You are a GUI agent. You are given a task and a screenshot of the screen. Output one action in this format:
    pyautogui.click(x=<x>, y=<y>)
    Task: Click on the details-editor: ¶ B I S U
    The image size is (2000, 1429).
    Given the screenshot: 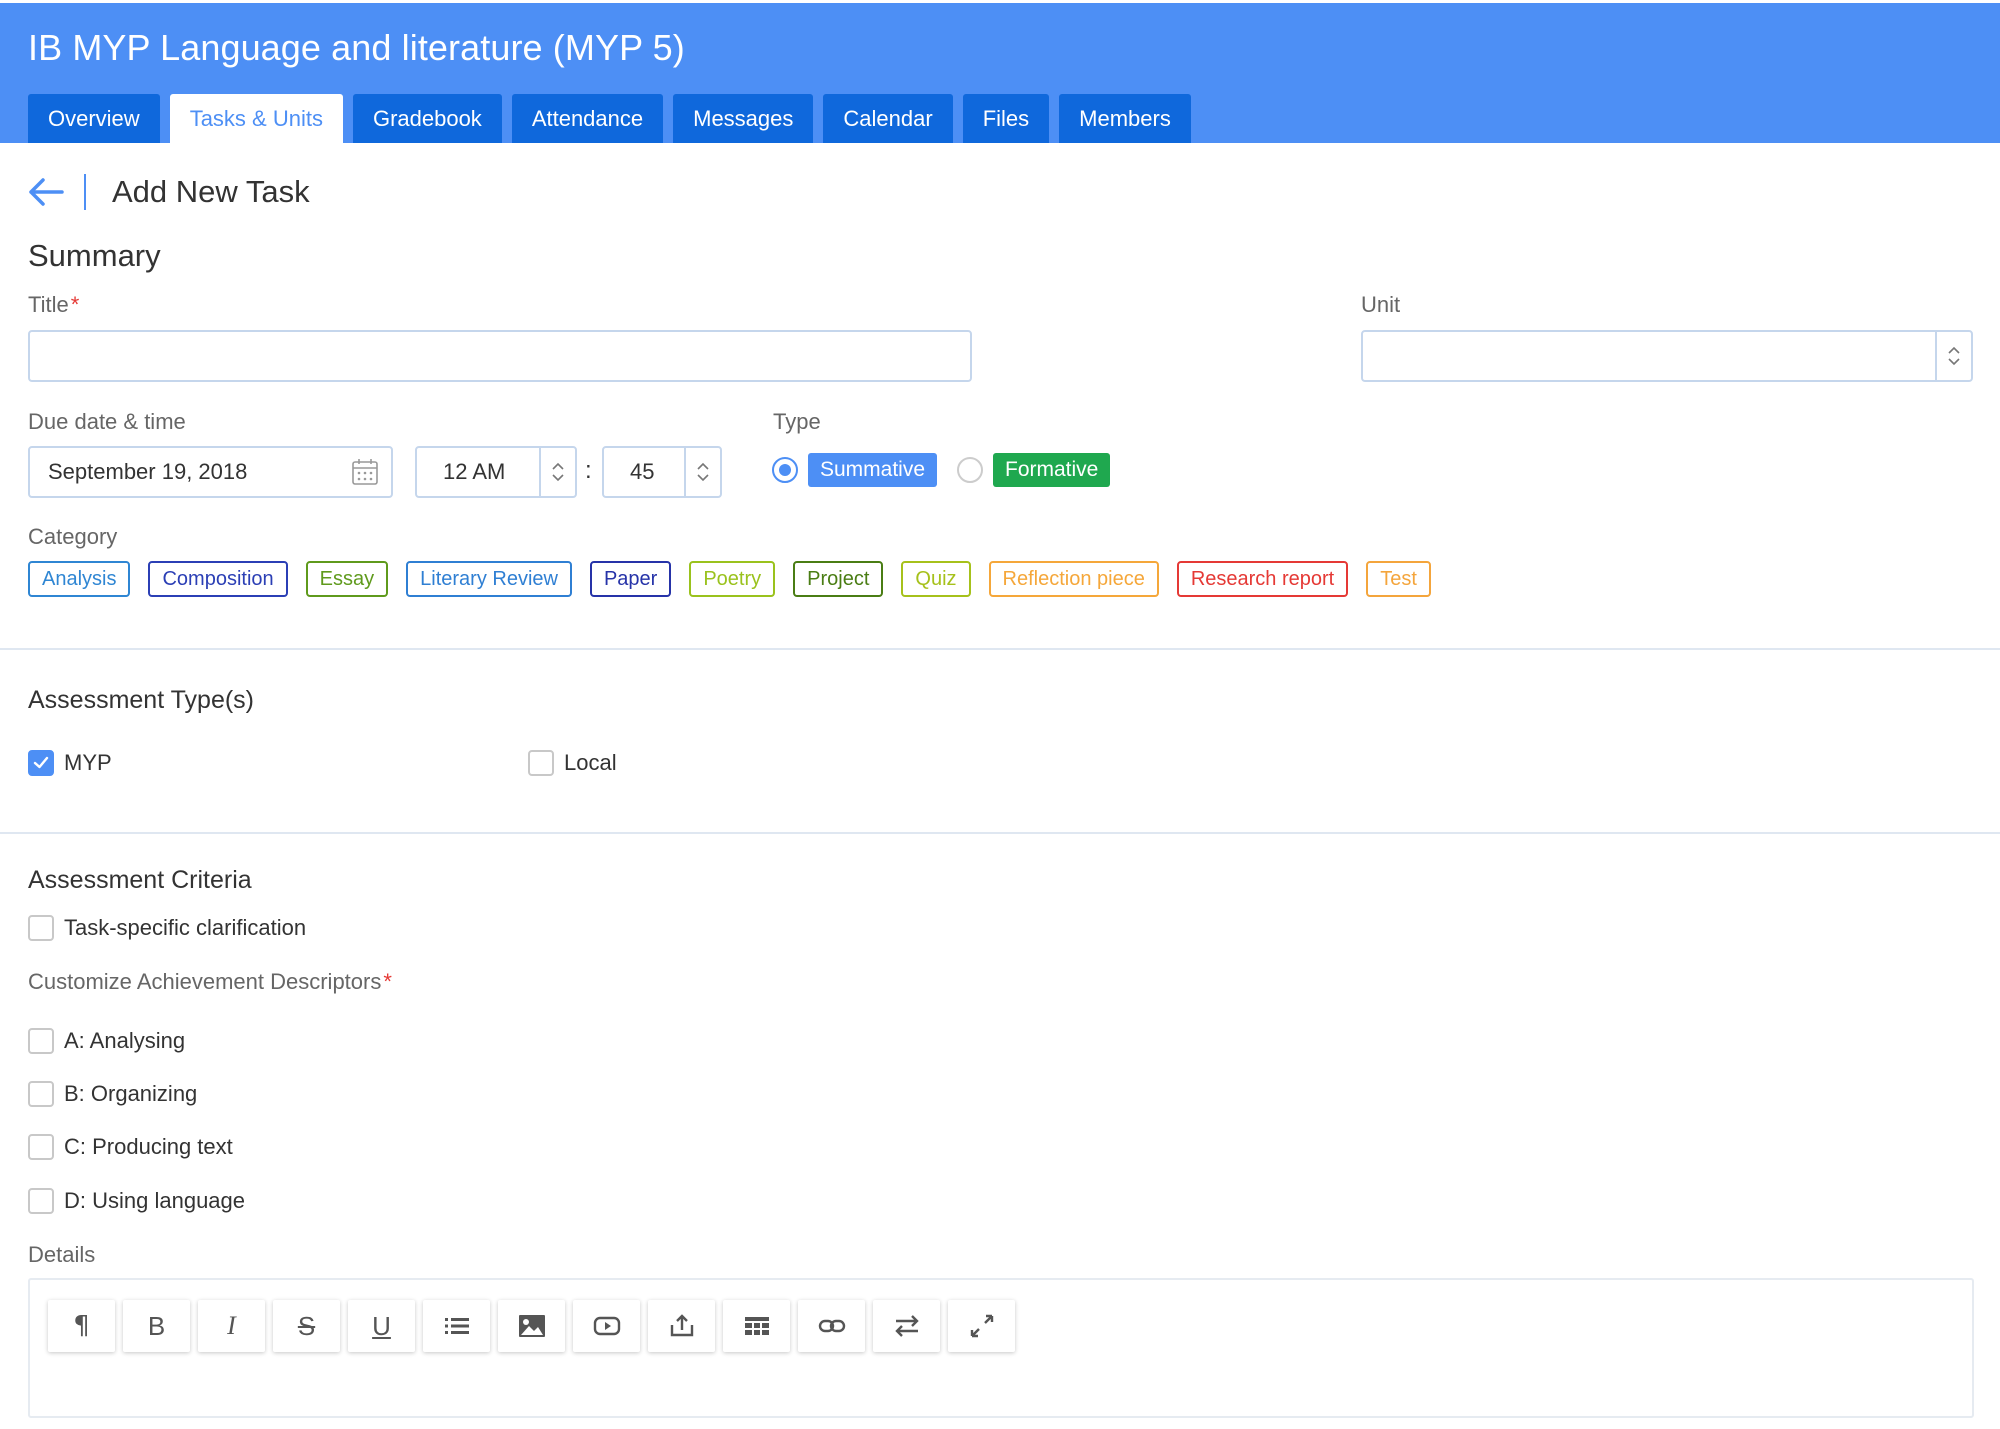 What is the action you would take?
    pyautogui.click(x=1001, y=1348)
    